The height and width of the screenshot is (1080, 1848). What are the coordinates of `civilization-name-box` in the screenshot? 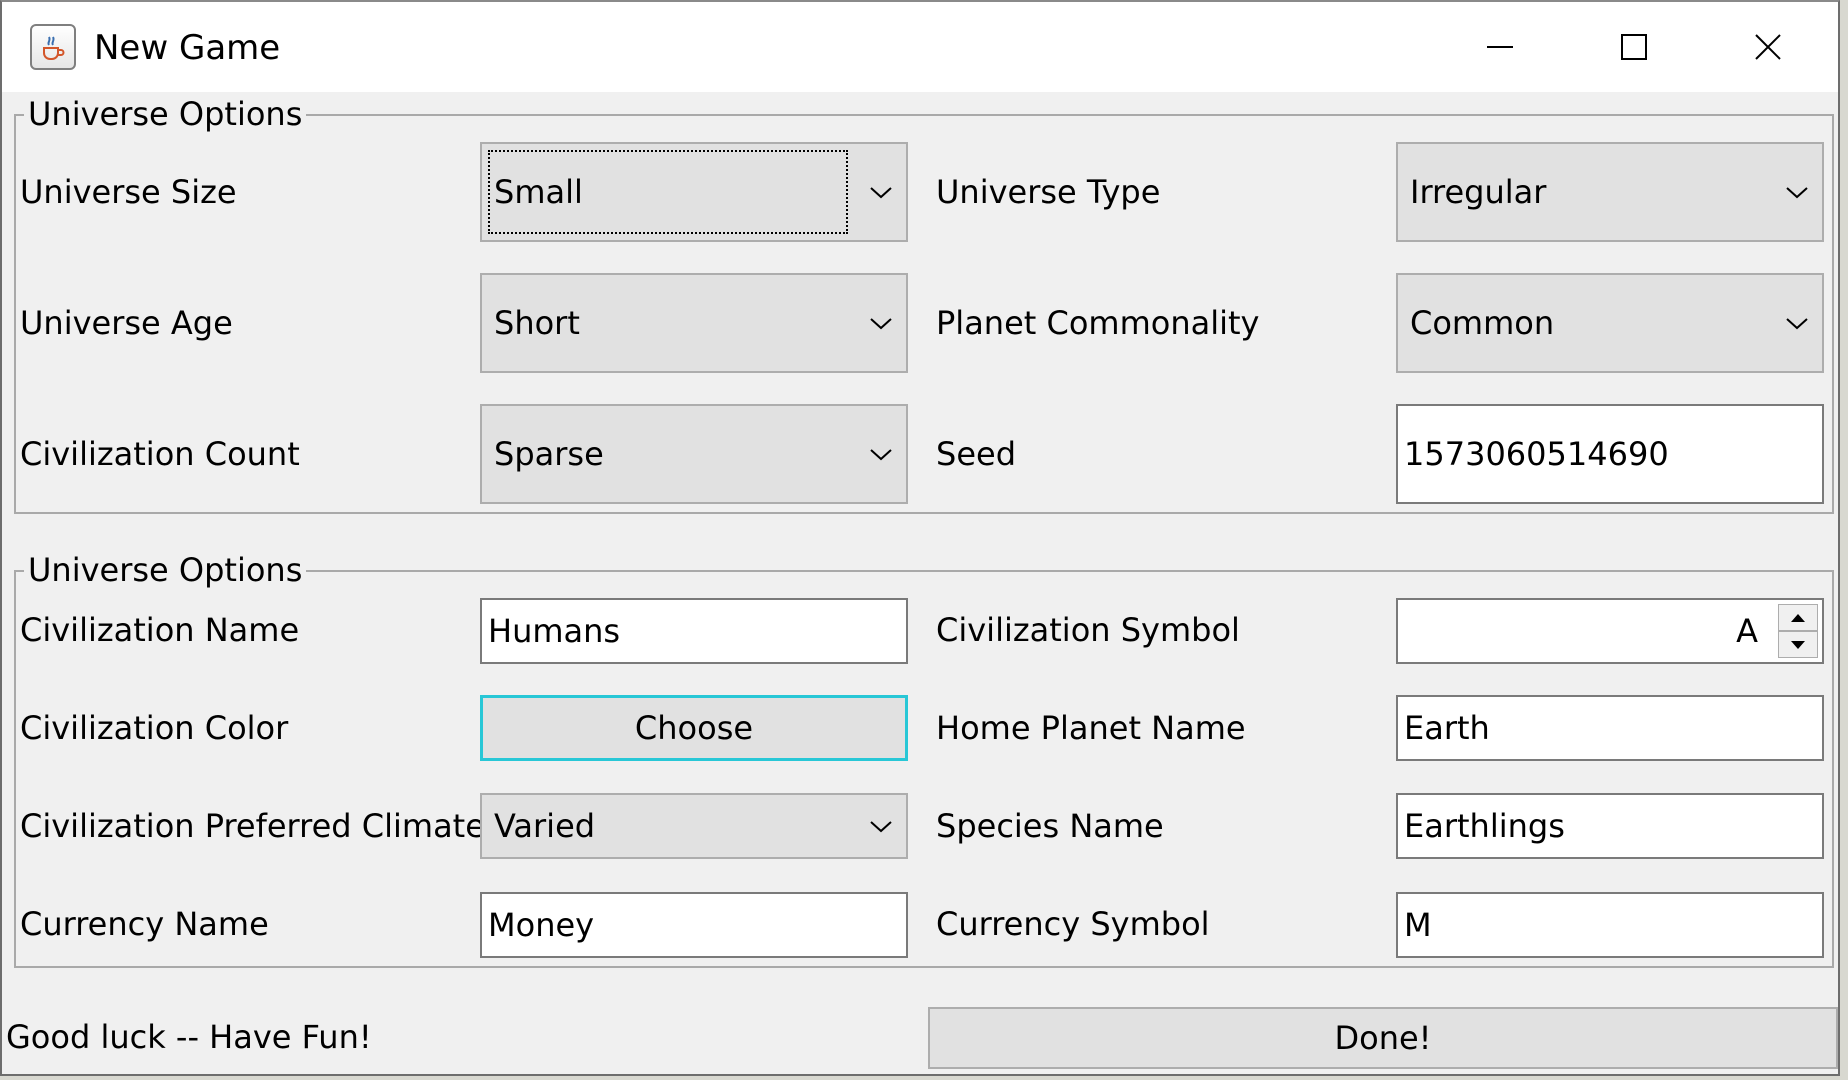 It's located at (694, 631).